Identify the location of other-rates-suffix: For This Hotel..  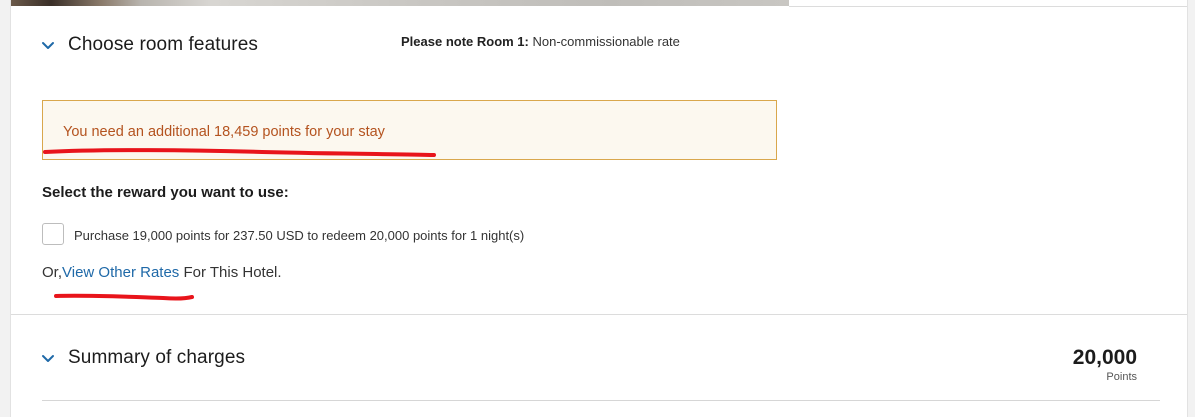
(230, 272).